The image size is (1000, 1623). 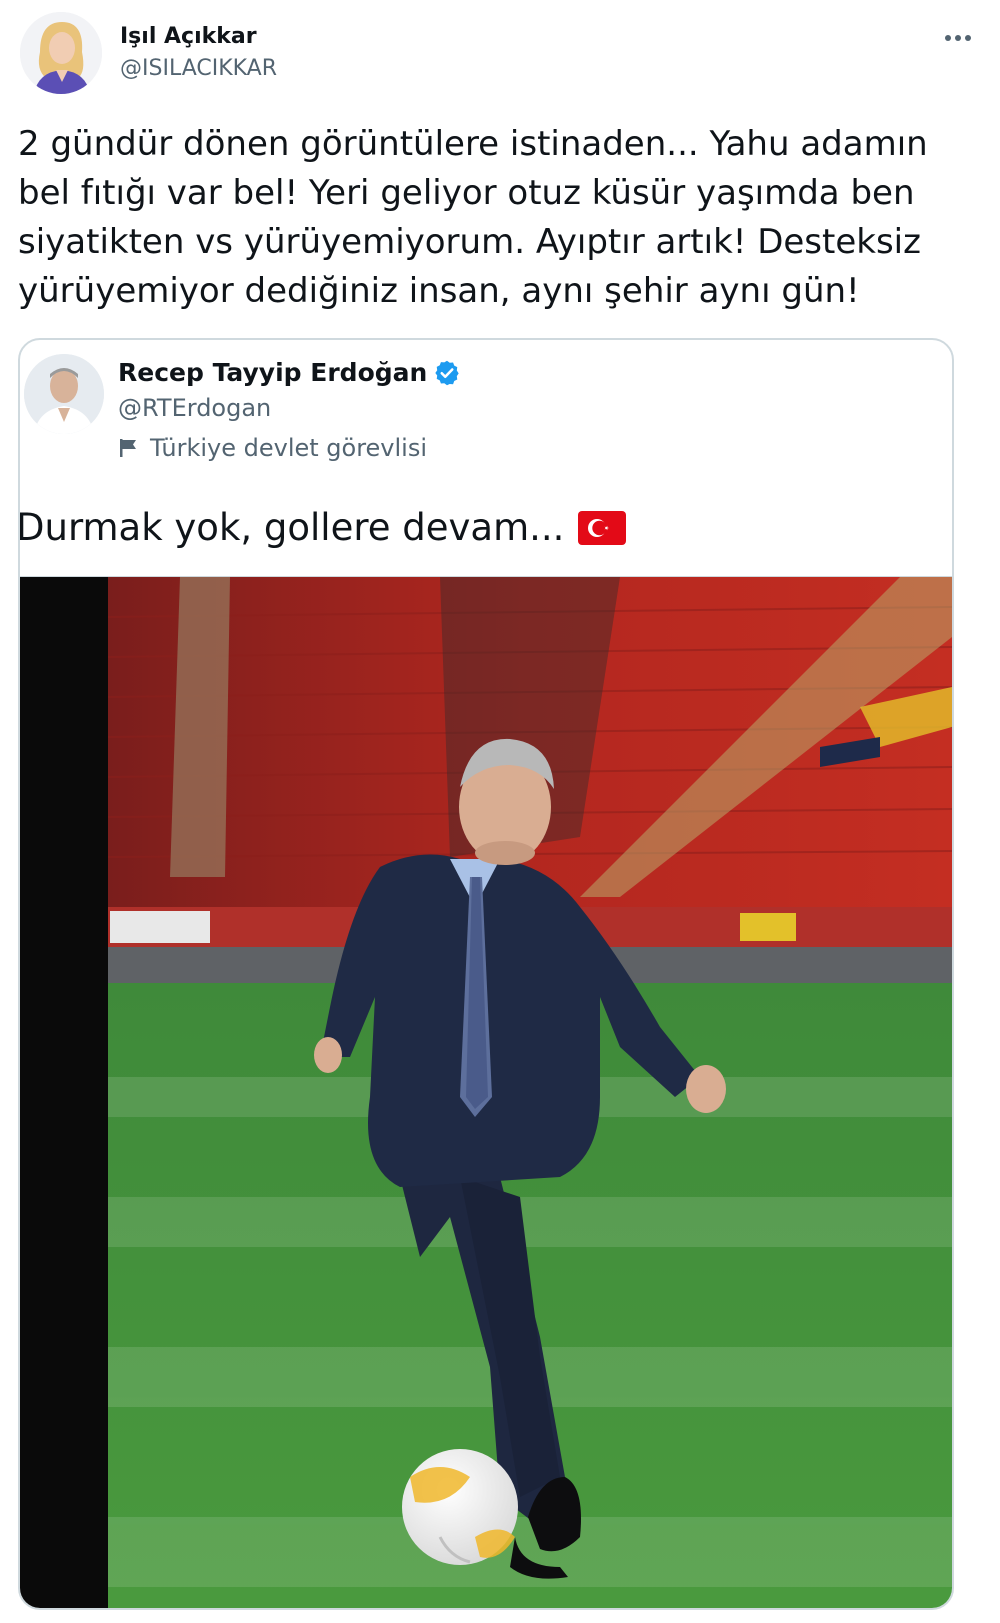 What do you see at coordinates (272, 372) in the screenshot?
I see `quoted-author-name: Recep Tayyip Erdoğan` at bounding box center [272, 372].